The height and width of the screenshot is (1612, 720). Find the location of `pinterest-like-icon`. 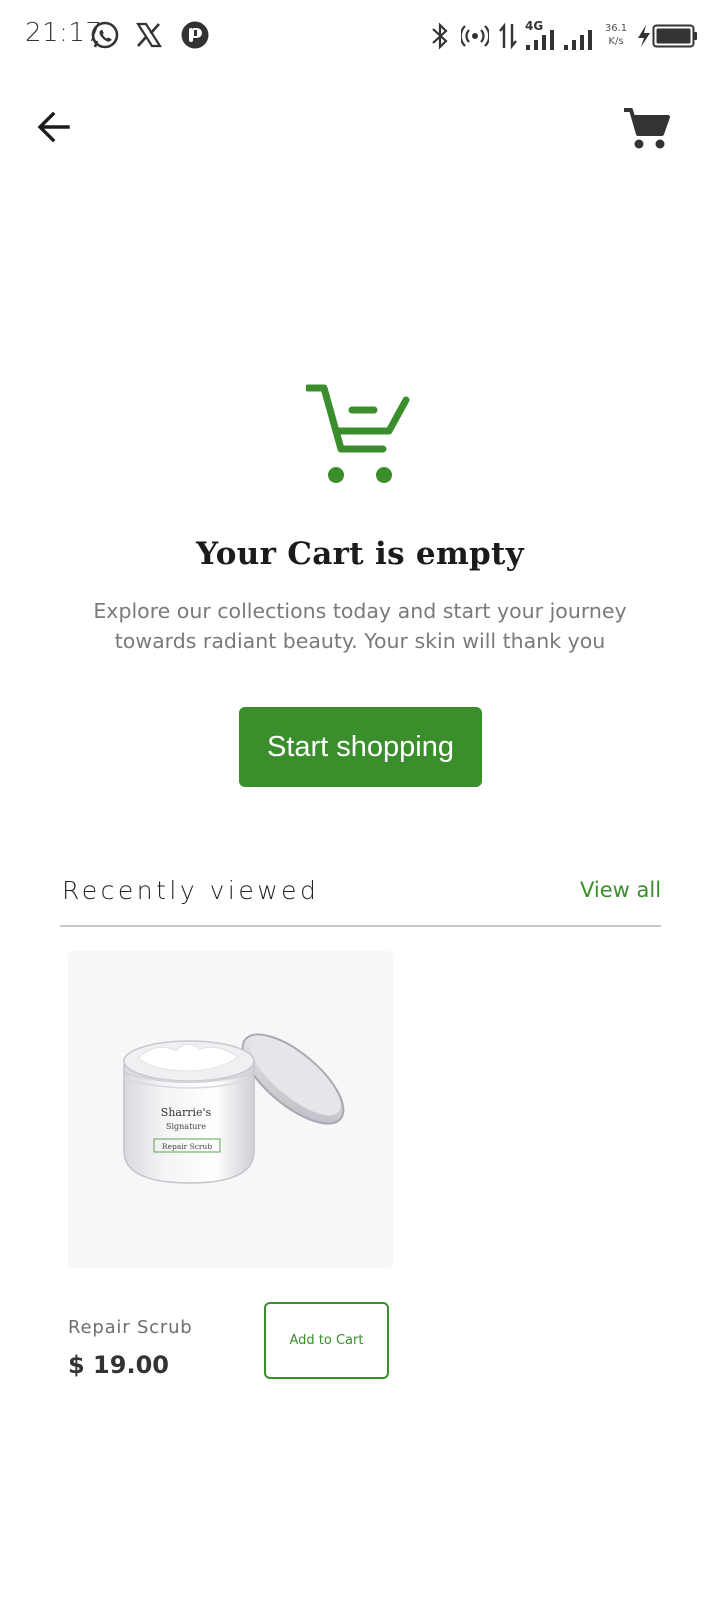

pinterest-like-icon is located at coordinates (195, 35).